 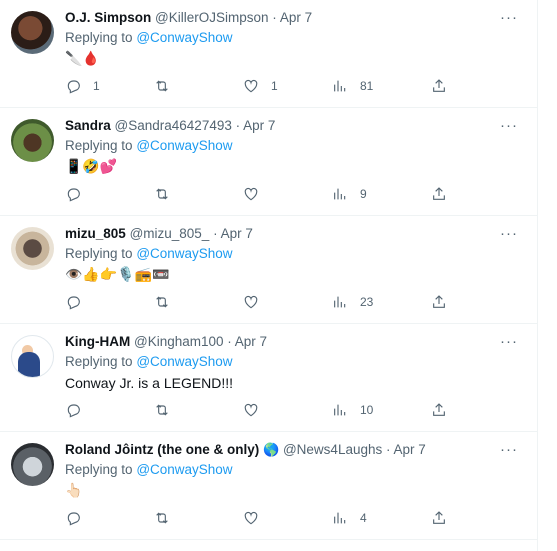 What do you see at coordinates (82, 86) in the screenshot?
I see `reply-button: 1` at bounding box center [82, 86].